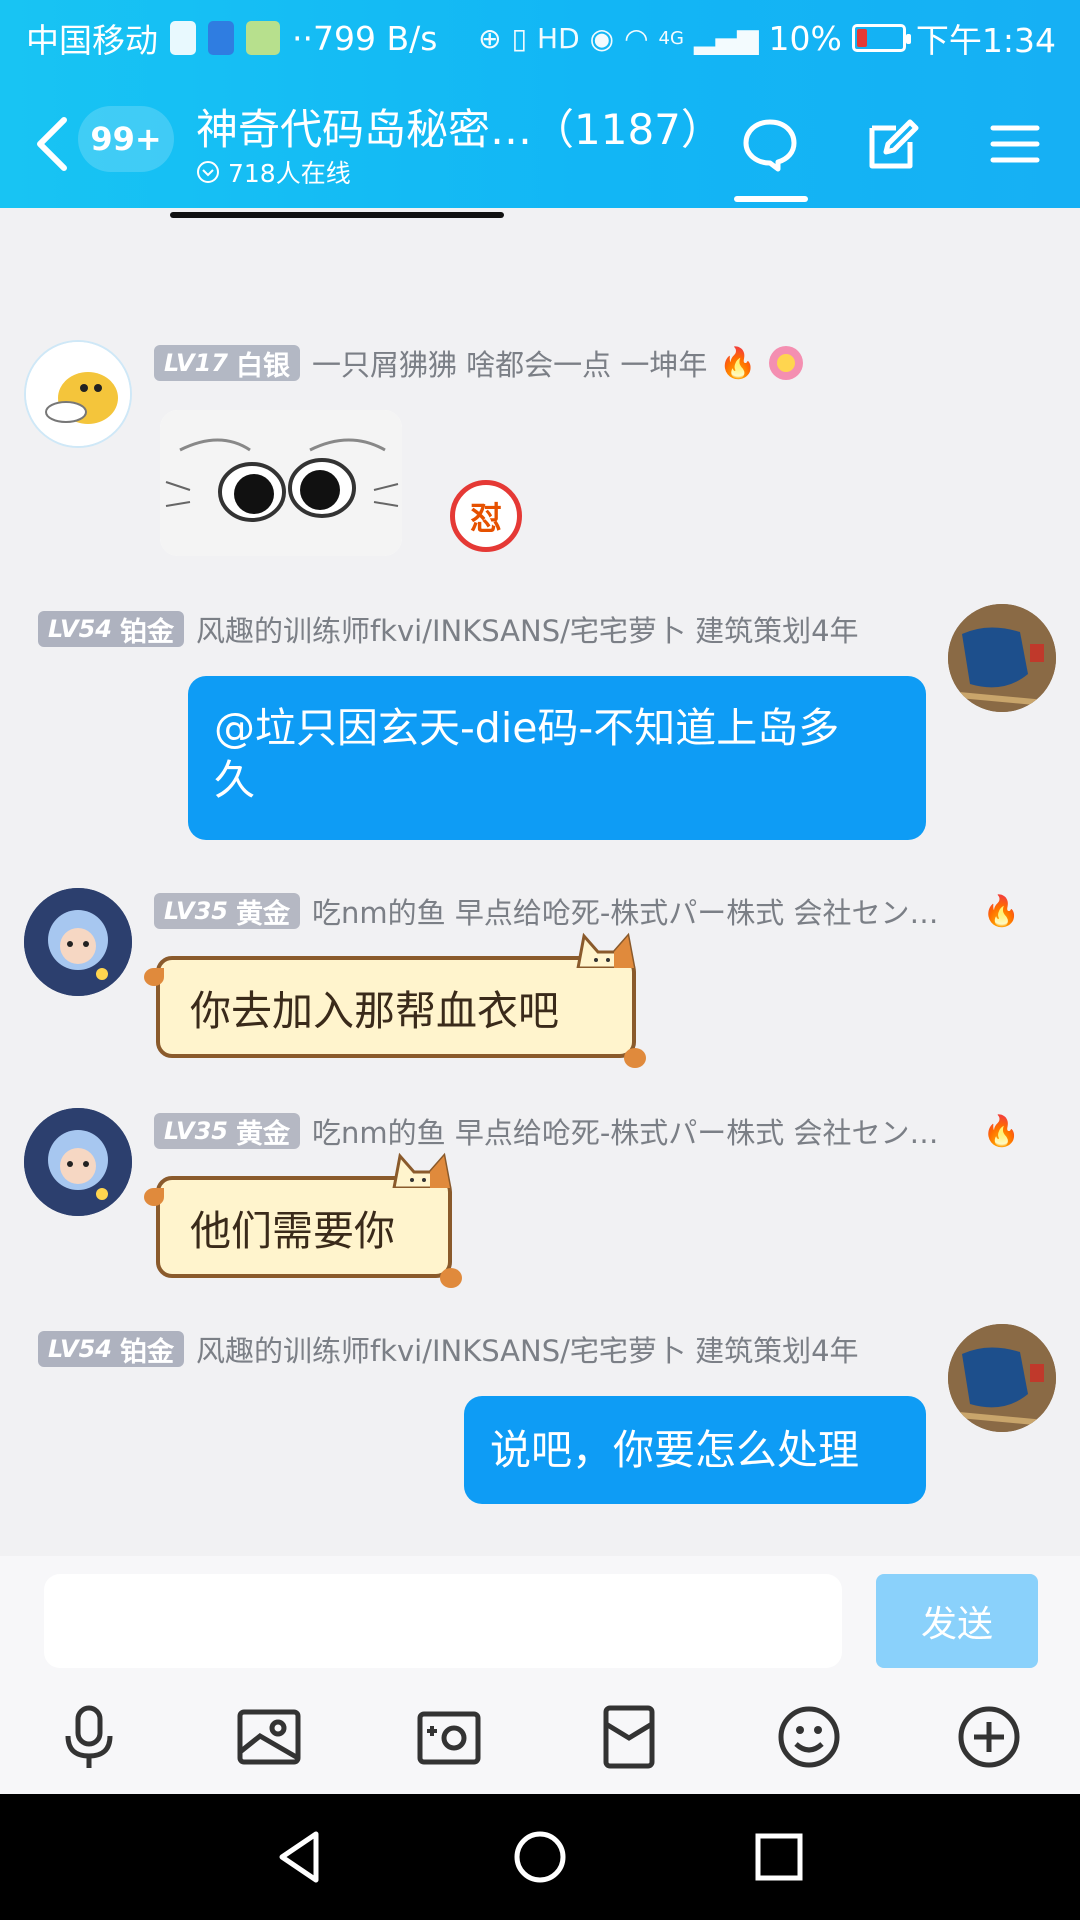 Image resolution: width=1080 pixels, height=1920 pixels. Describe the element at coordinates (52, 144) in the screenshot. I see `back-button` at that location.